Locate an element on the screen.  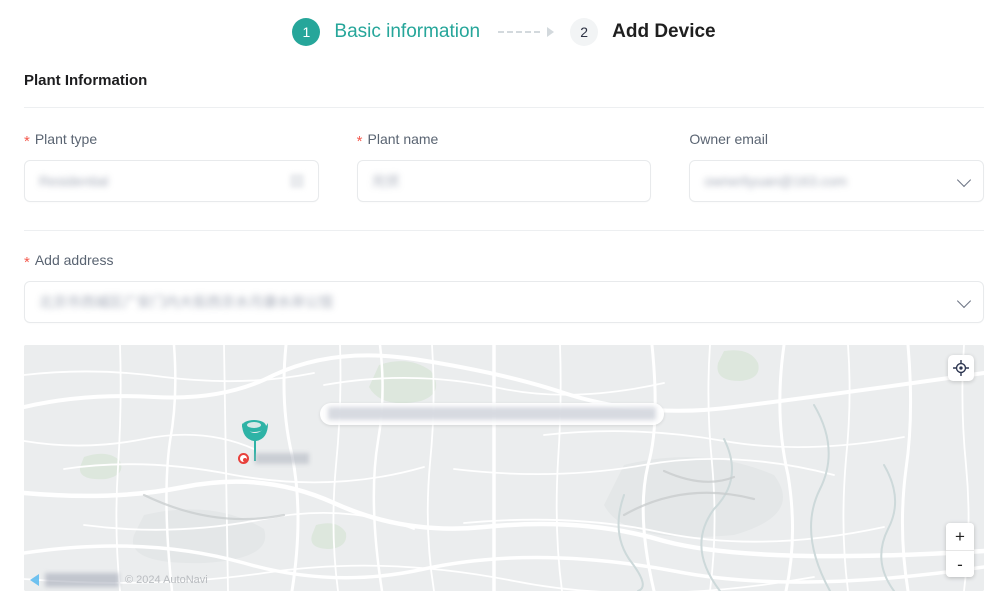
map-locate-button is located at coordinates (961, 368).